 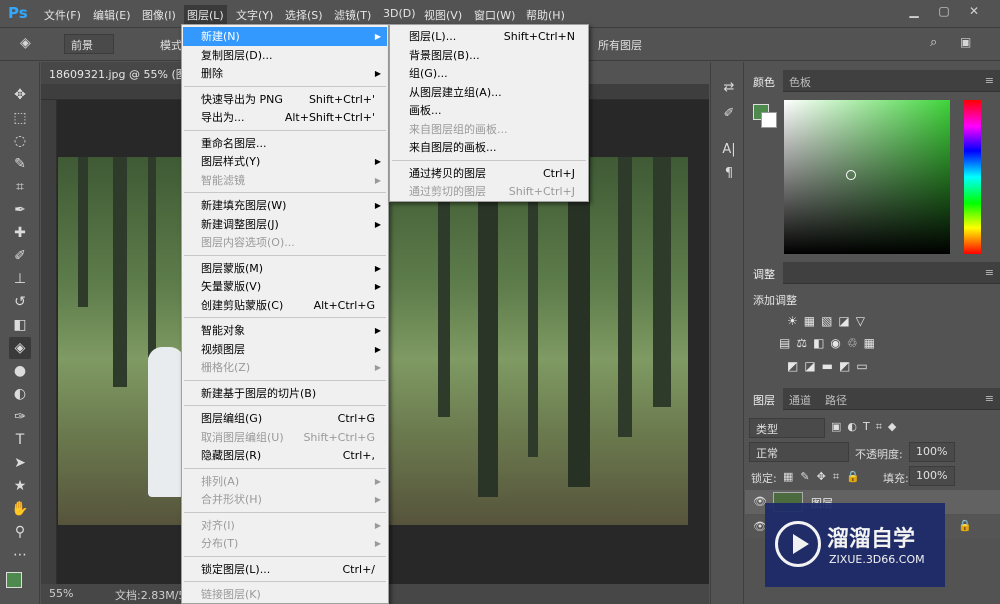 I want to click on tab-channels: 通道, so click(x=800, y=399).